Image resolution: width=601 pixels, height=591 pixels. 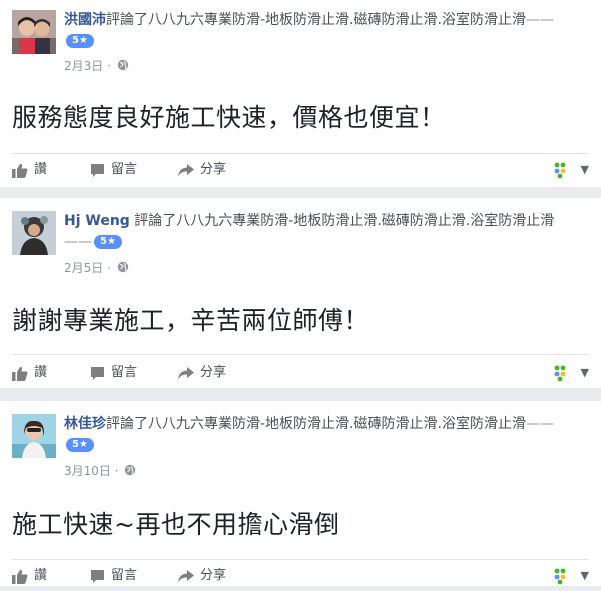 I want to click on post-meta: 2月3日 ·, so click(x=96, y=66).